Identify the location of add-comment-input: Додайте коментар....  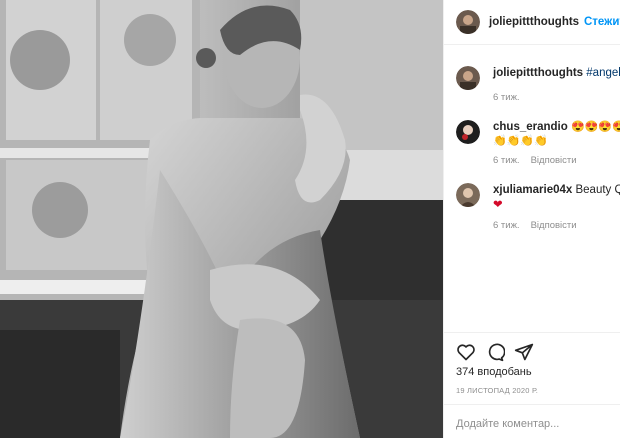
(507, 424).